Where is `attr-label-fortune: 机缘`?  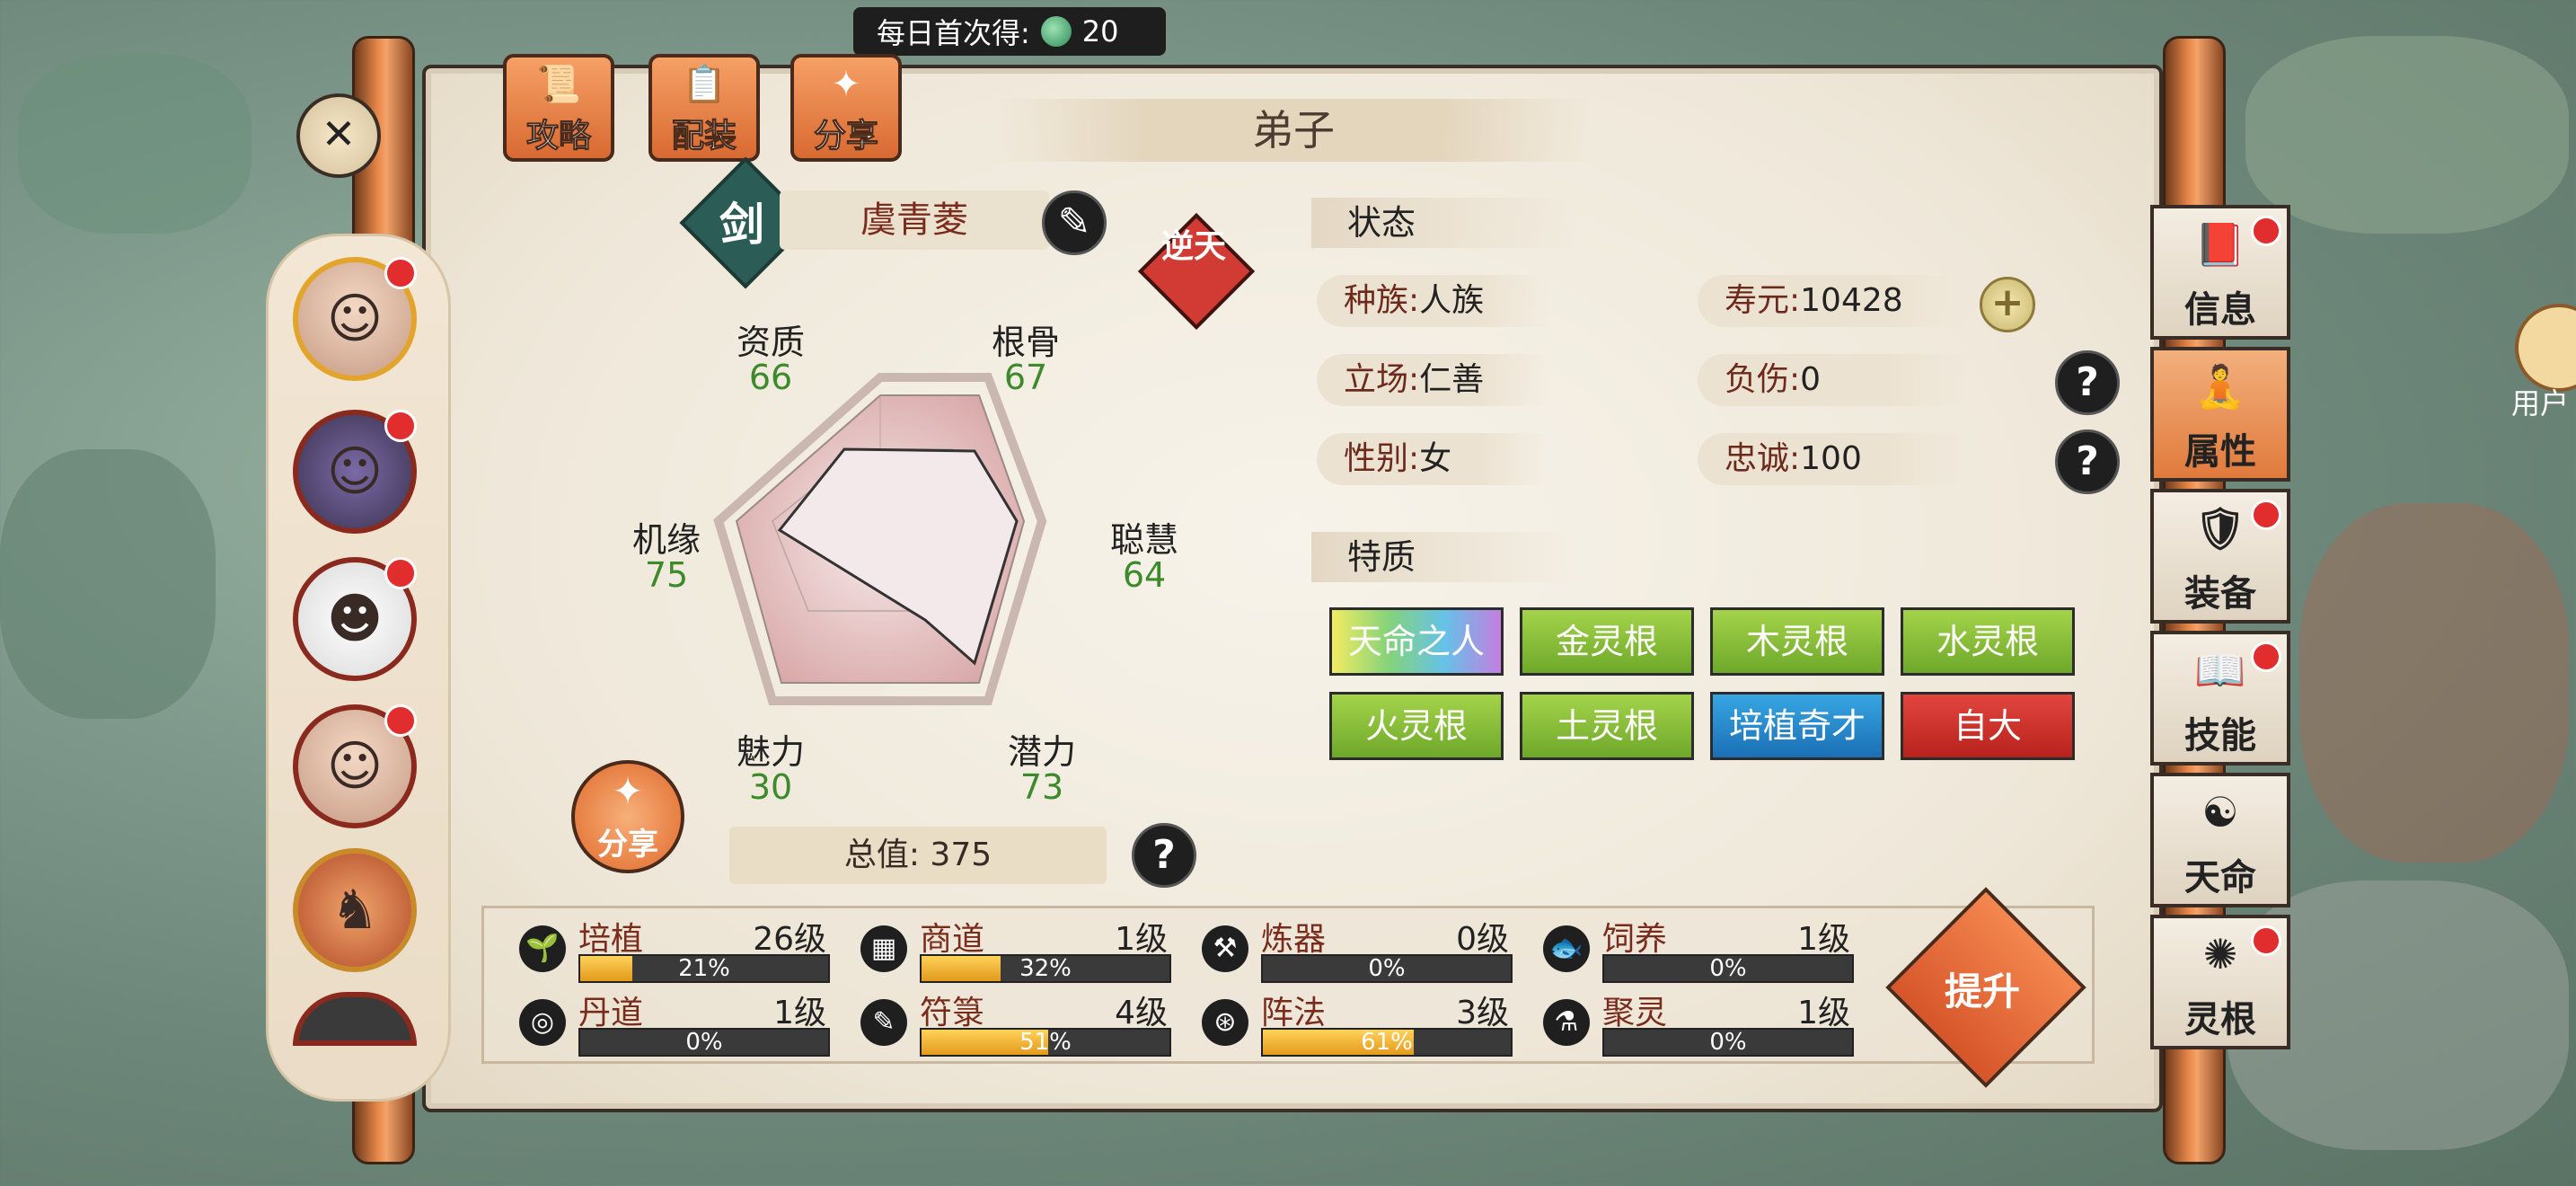 attr-label-fortune: 机缘 is located at coordinates (666, 540).